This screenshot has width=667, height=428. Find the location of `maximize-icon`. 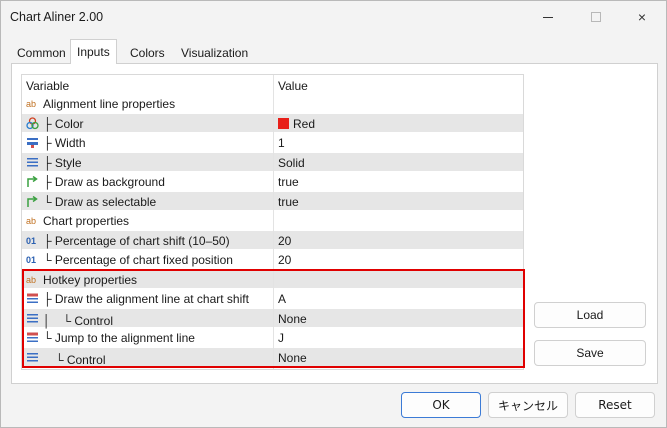

maximize-icon is located at coordinates (596, 17).